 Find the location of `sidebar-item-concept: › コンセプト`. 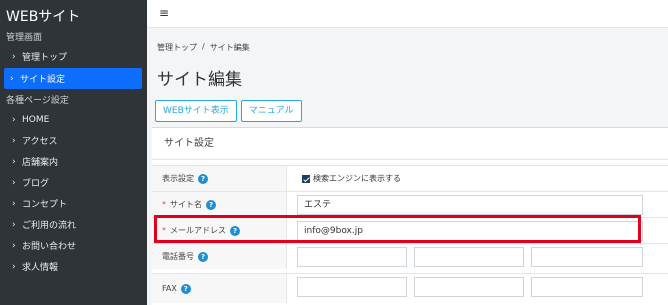

sidebar-item-concept: › コンセプト is located at coordinates (73, 203).